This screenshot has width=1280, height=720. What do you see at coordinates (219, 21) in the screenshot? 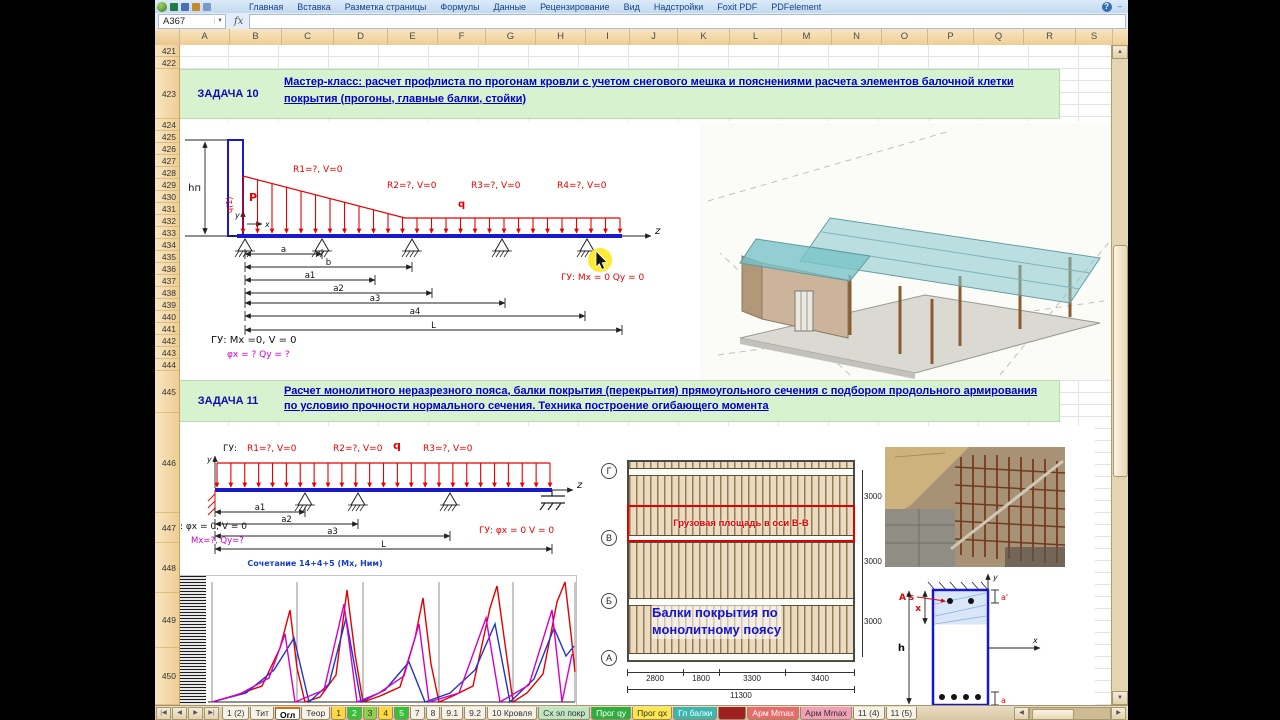
I see `name-box-dropdown-icon: ▼` at bounding box center [219, 21].